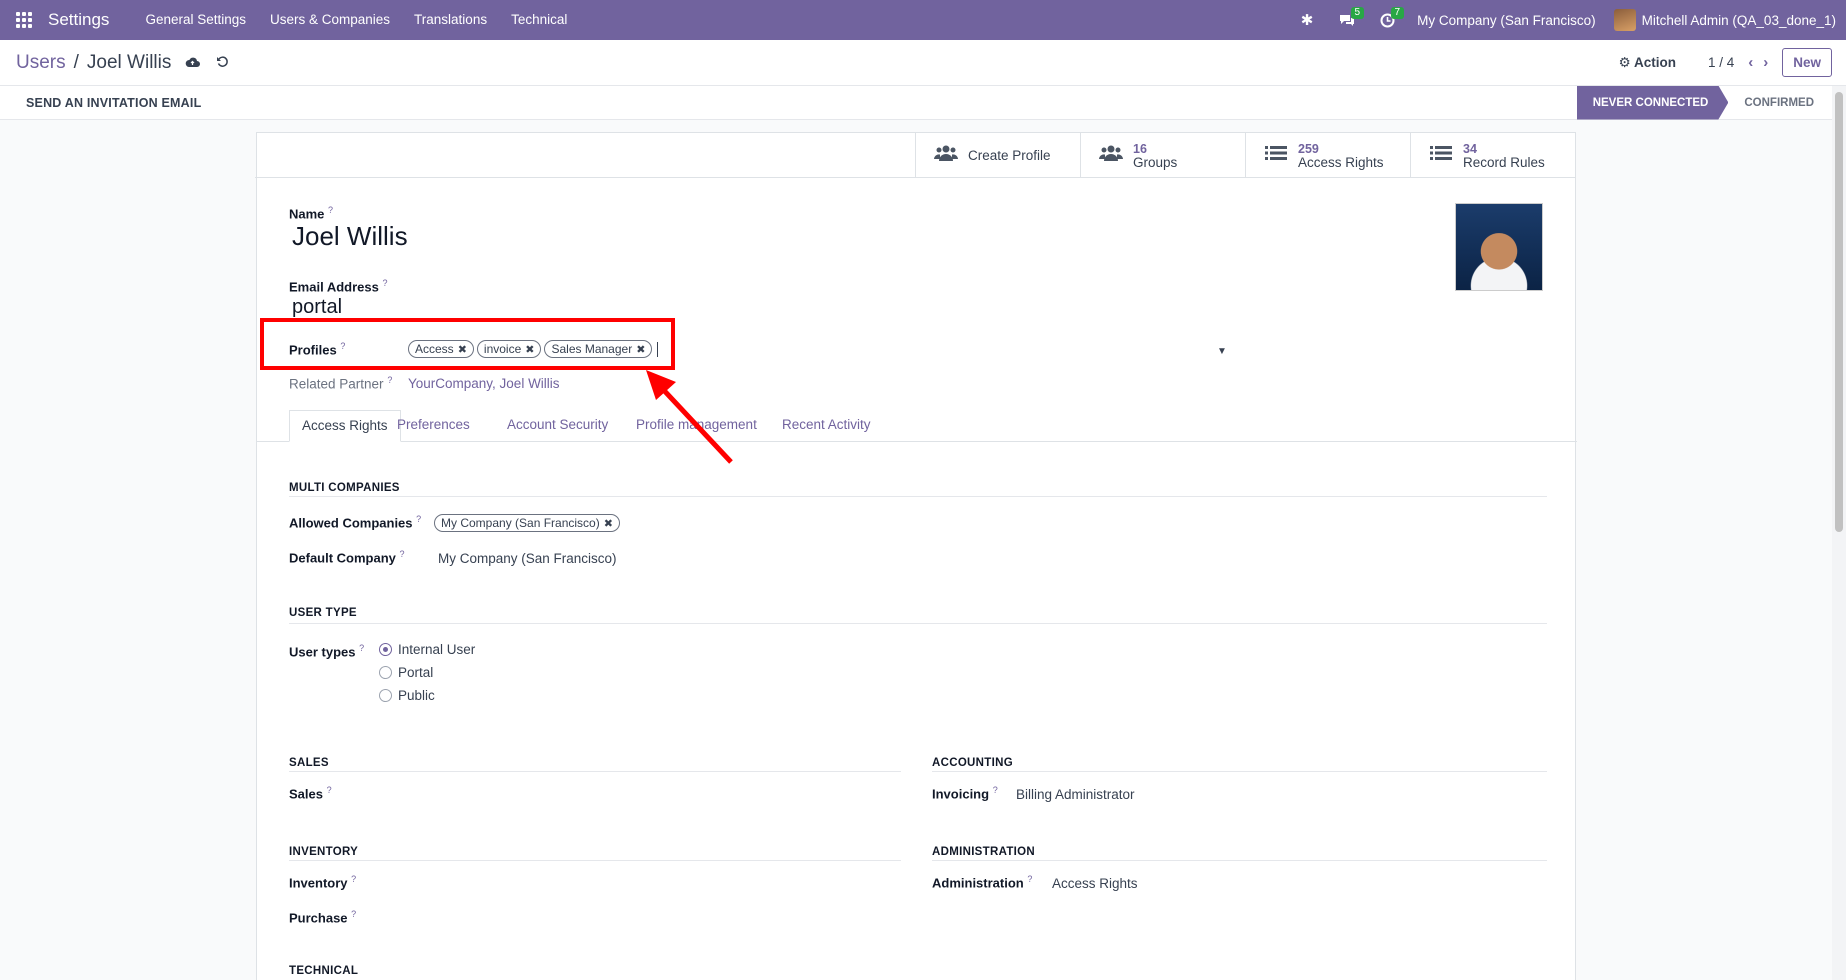  Describe the element at coordinates (310, 793) in the screenshot. I see `sales-label: Sales ?` at that location.